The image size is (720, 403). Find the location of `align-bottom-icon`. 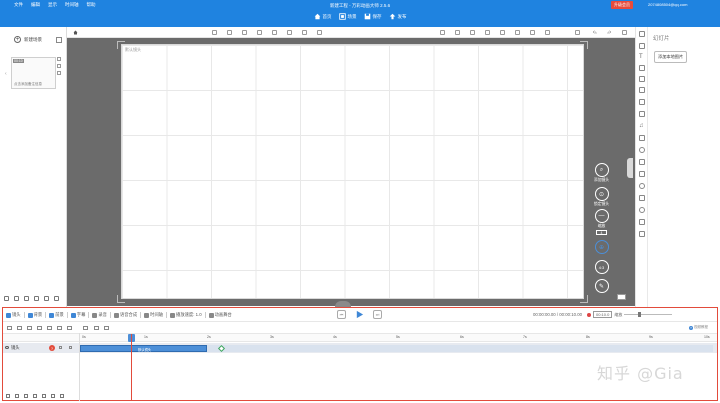

align-bottom-icon is located at coordinates (289, 32).